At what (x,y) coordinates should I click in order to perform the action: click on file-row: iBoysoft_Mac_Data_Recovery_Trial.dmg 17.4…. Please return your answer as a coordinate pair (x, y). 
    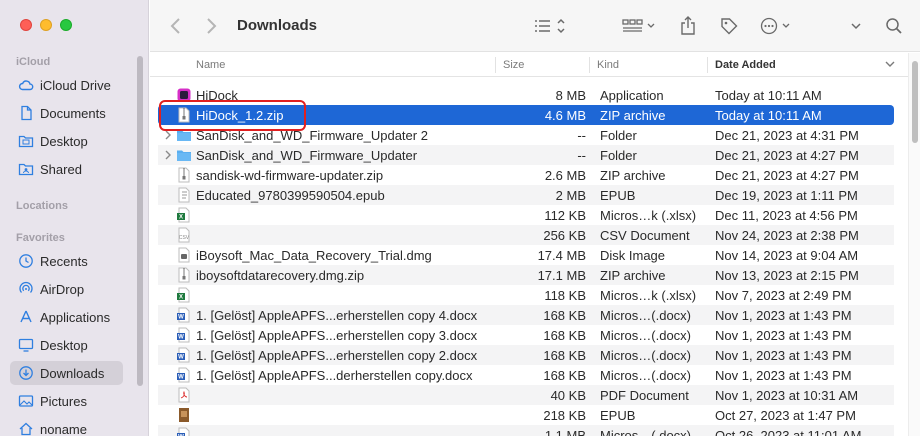
    Looking at the image, I should click on (526, 255).